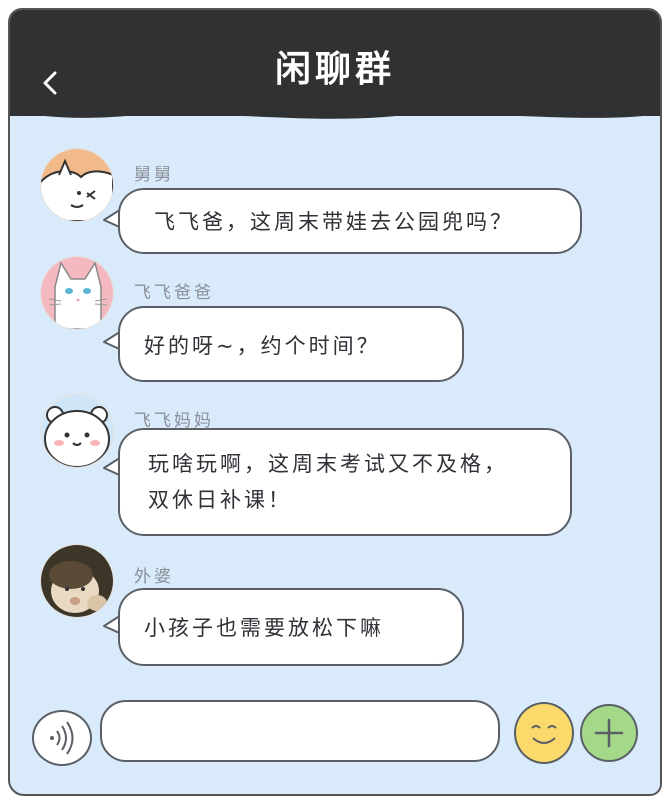  Describe the element at coordinates (345, 482) in the screenshot. I see `message-bubble: 玩啥玩啊，这周末考试又不及格， 双休日补课！` at that location.